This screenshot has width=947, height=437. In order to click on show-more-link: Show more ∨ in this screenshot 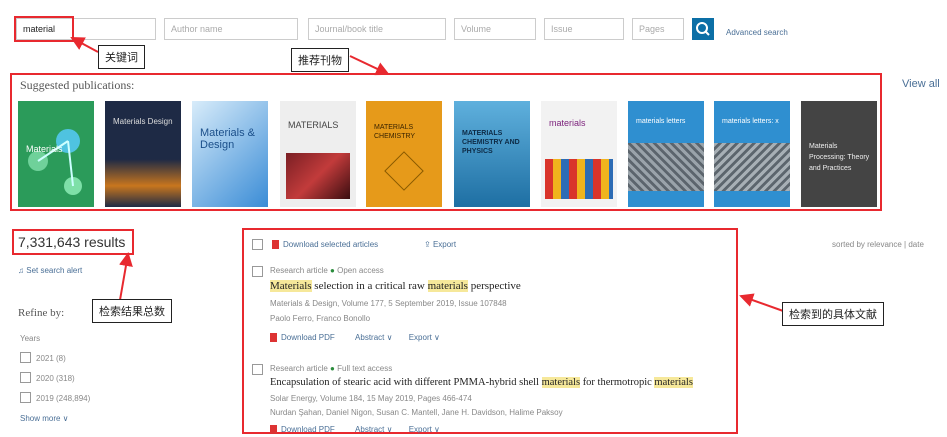, I will do `click(44, 418)`.